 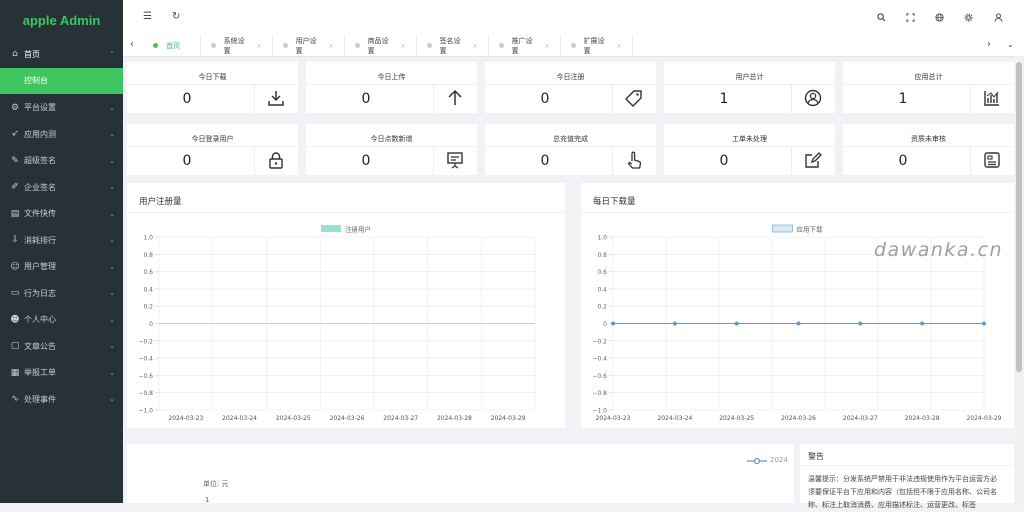 I want to click on tab-1: 系统设置 ×, so click(x=237, y=45).